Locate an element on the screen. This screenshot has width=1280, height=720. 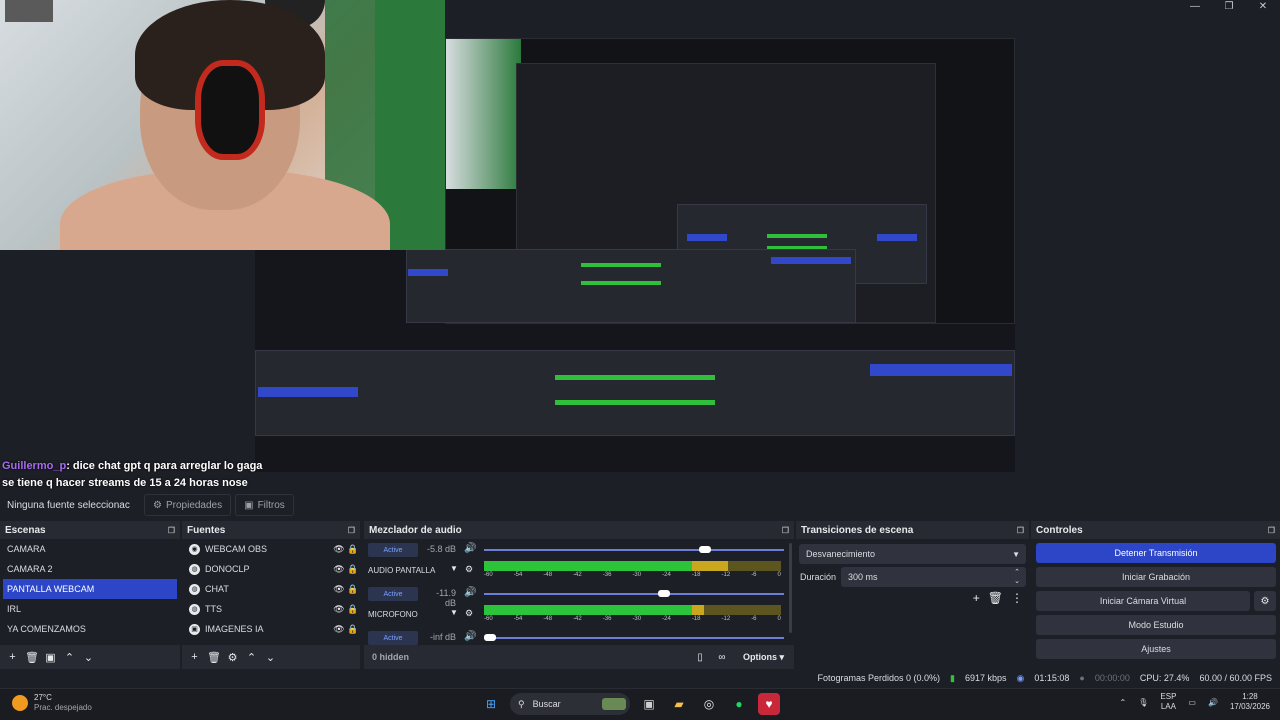
stop-stream-button: Detener Transmisión is located at coordinates (1156, 553).